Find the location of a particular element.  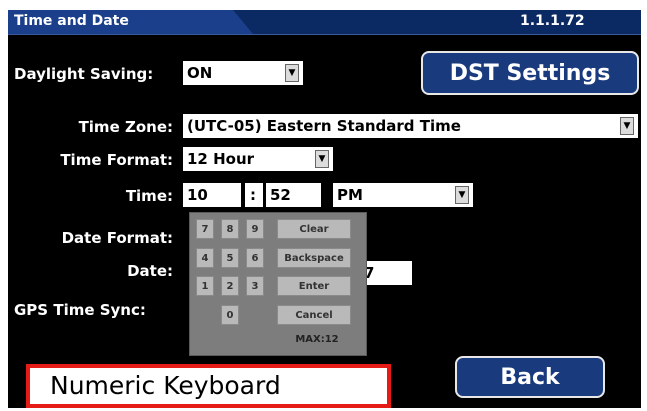

version-label: 1.1.1.72 is located at coordinates (552, 21).